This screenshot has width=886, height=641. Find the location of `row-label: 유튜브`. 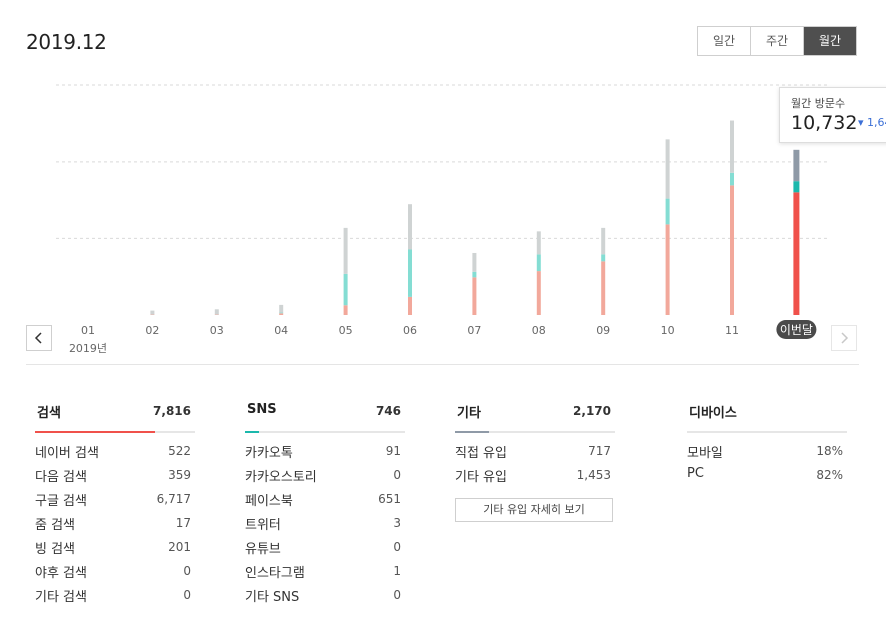

row-label: 유튜브 is located at coordinates (263, 549).